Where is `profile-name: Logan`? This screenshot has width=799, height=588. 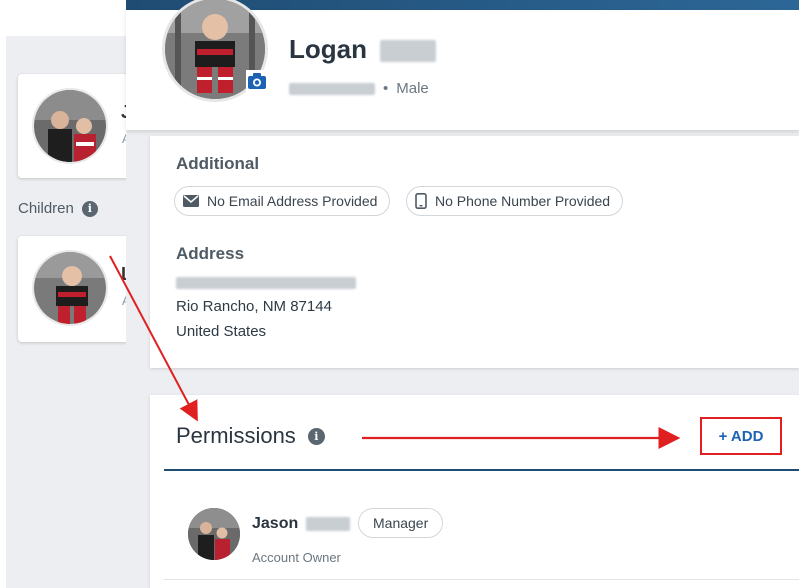 profile-name: Logan is located at coordinates (363, 49).